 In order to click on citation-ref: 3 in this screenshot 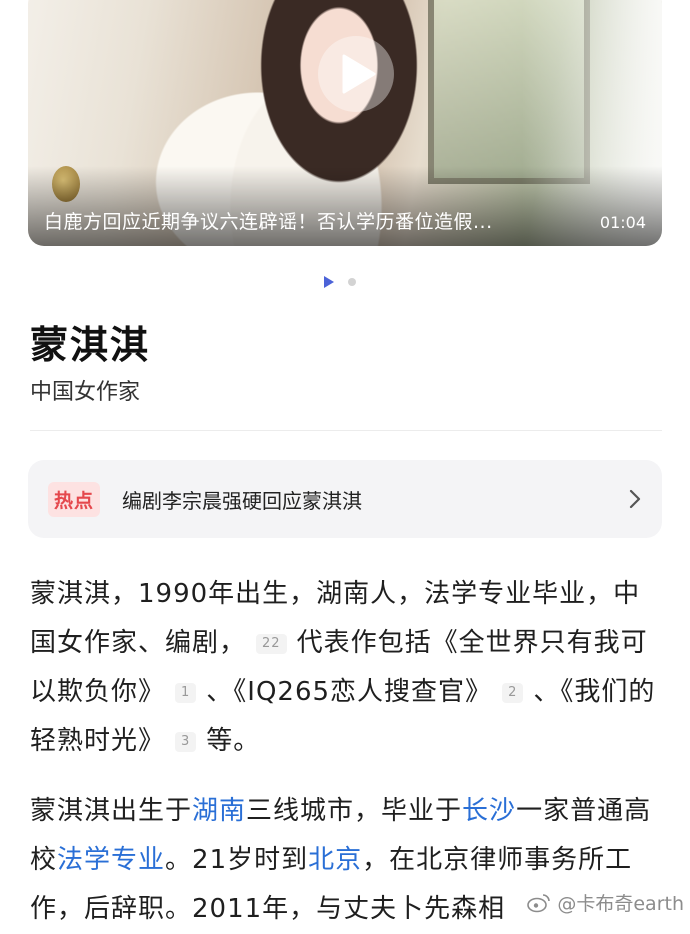, I will do `click(186, 741)`.